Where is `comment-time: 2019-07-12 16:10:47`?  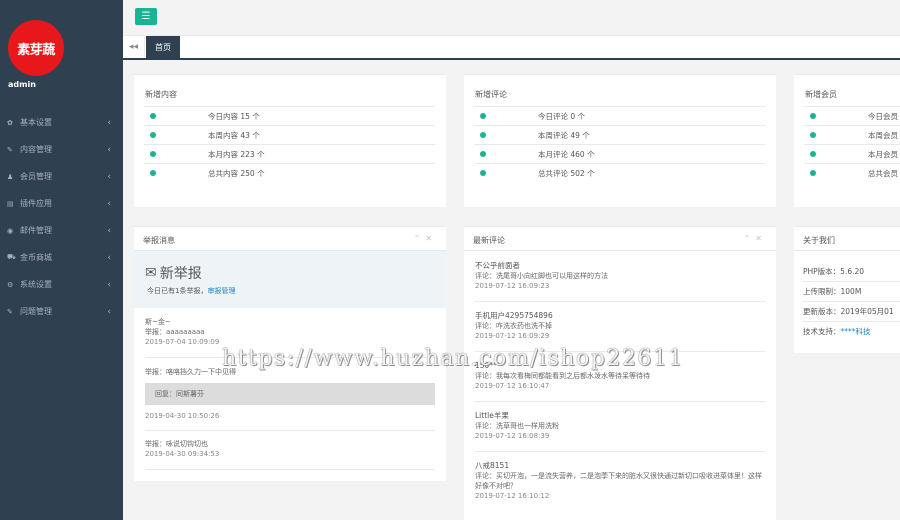
comment-time: 2019-07-12 16:10:47 is located at coordinates (512, 386).